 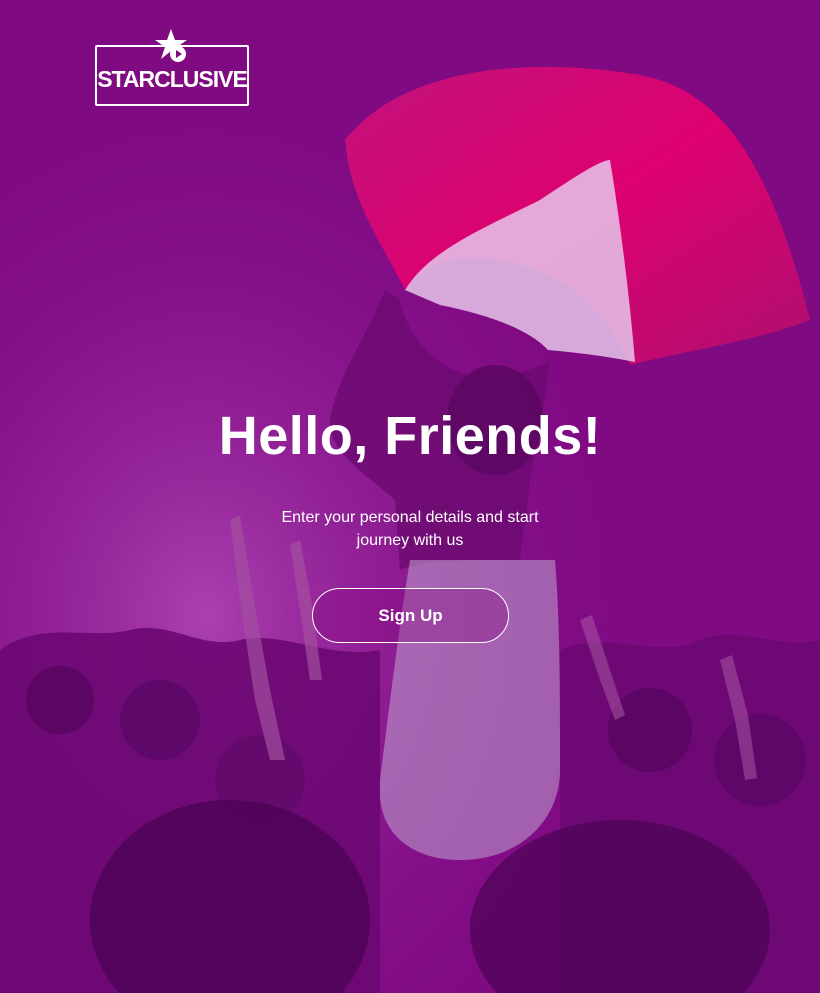 I want to click on sign-up-button: Sign Up, so click(x=410, y=615).